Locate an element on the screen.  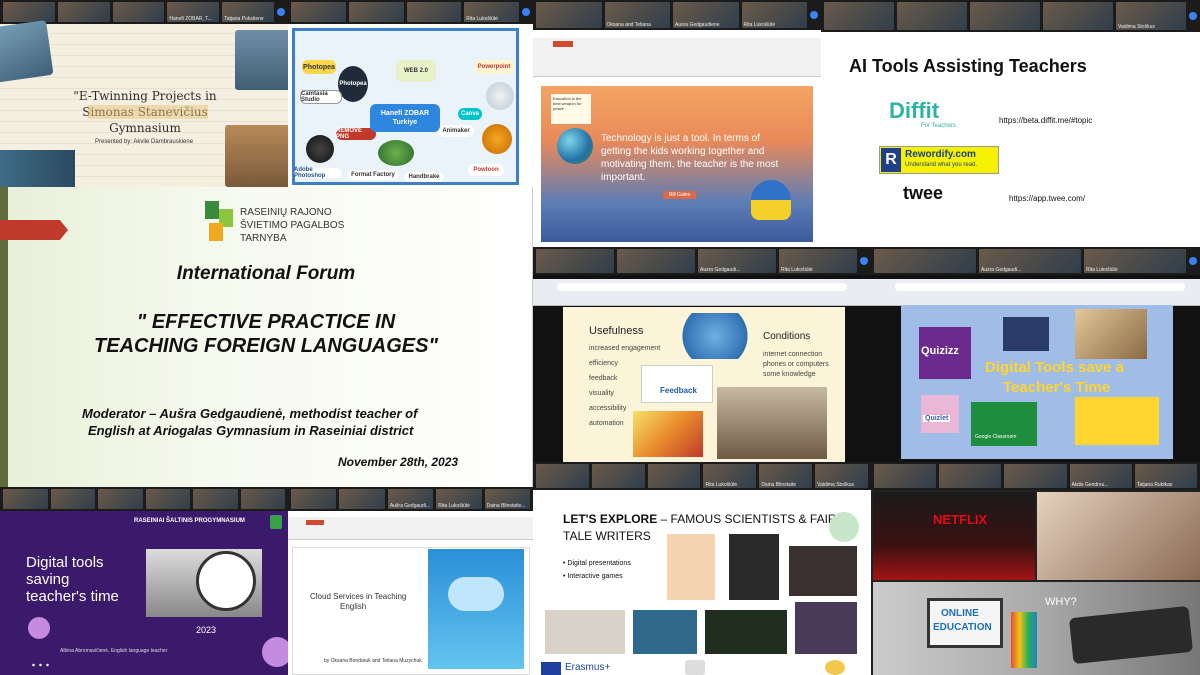
headline-line2: TALE WRITERS is located at coordinates (607, 536).